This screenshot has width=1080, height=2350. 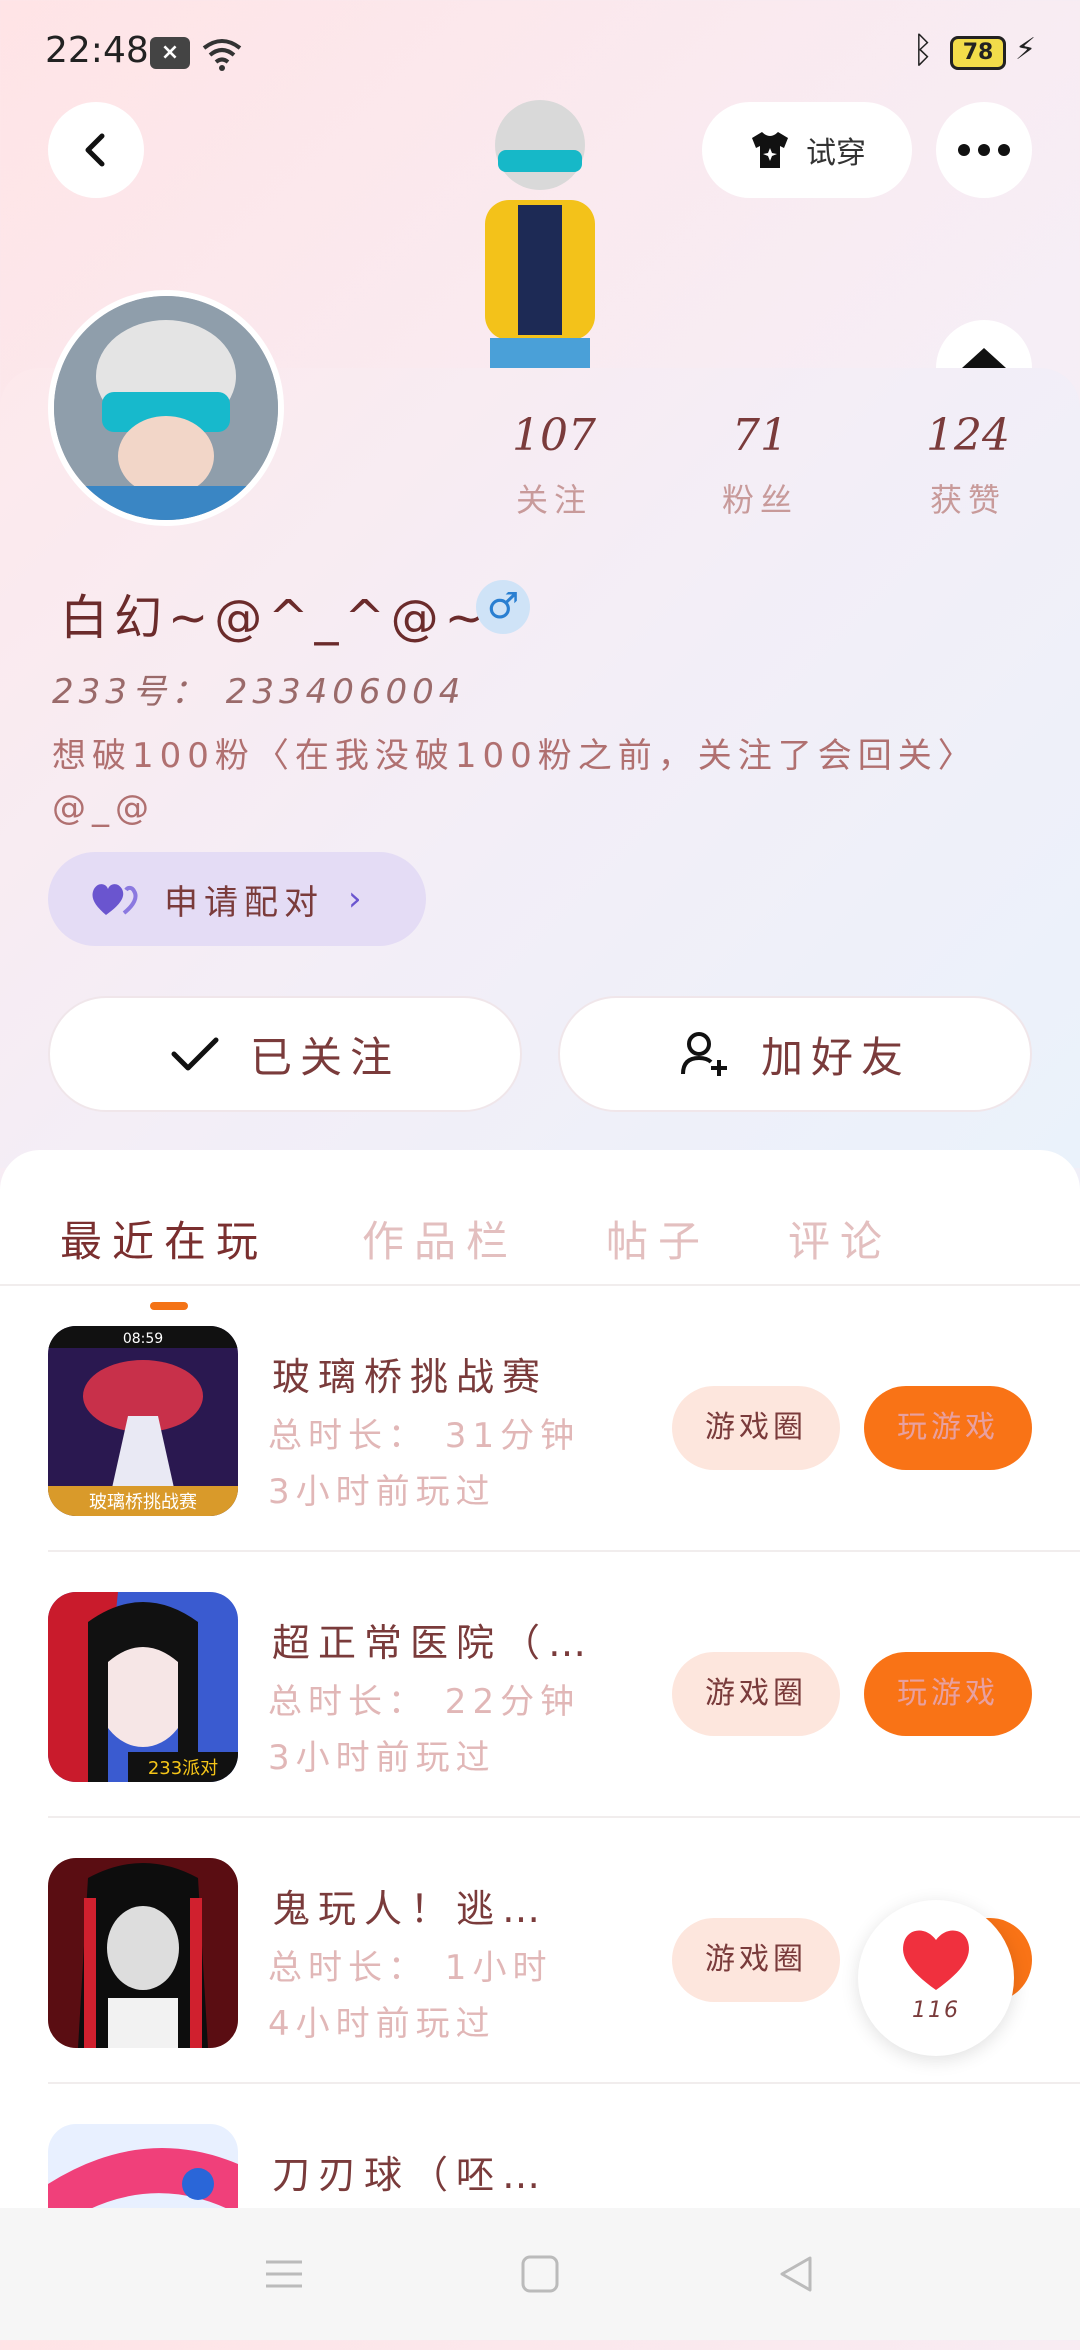 What do you see at coordinates (170, 53) in the screenshot?
I see `notification-icon: ×` at bounding box center [170, 53].